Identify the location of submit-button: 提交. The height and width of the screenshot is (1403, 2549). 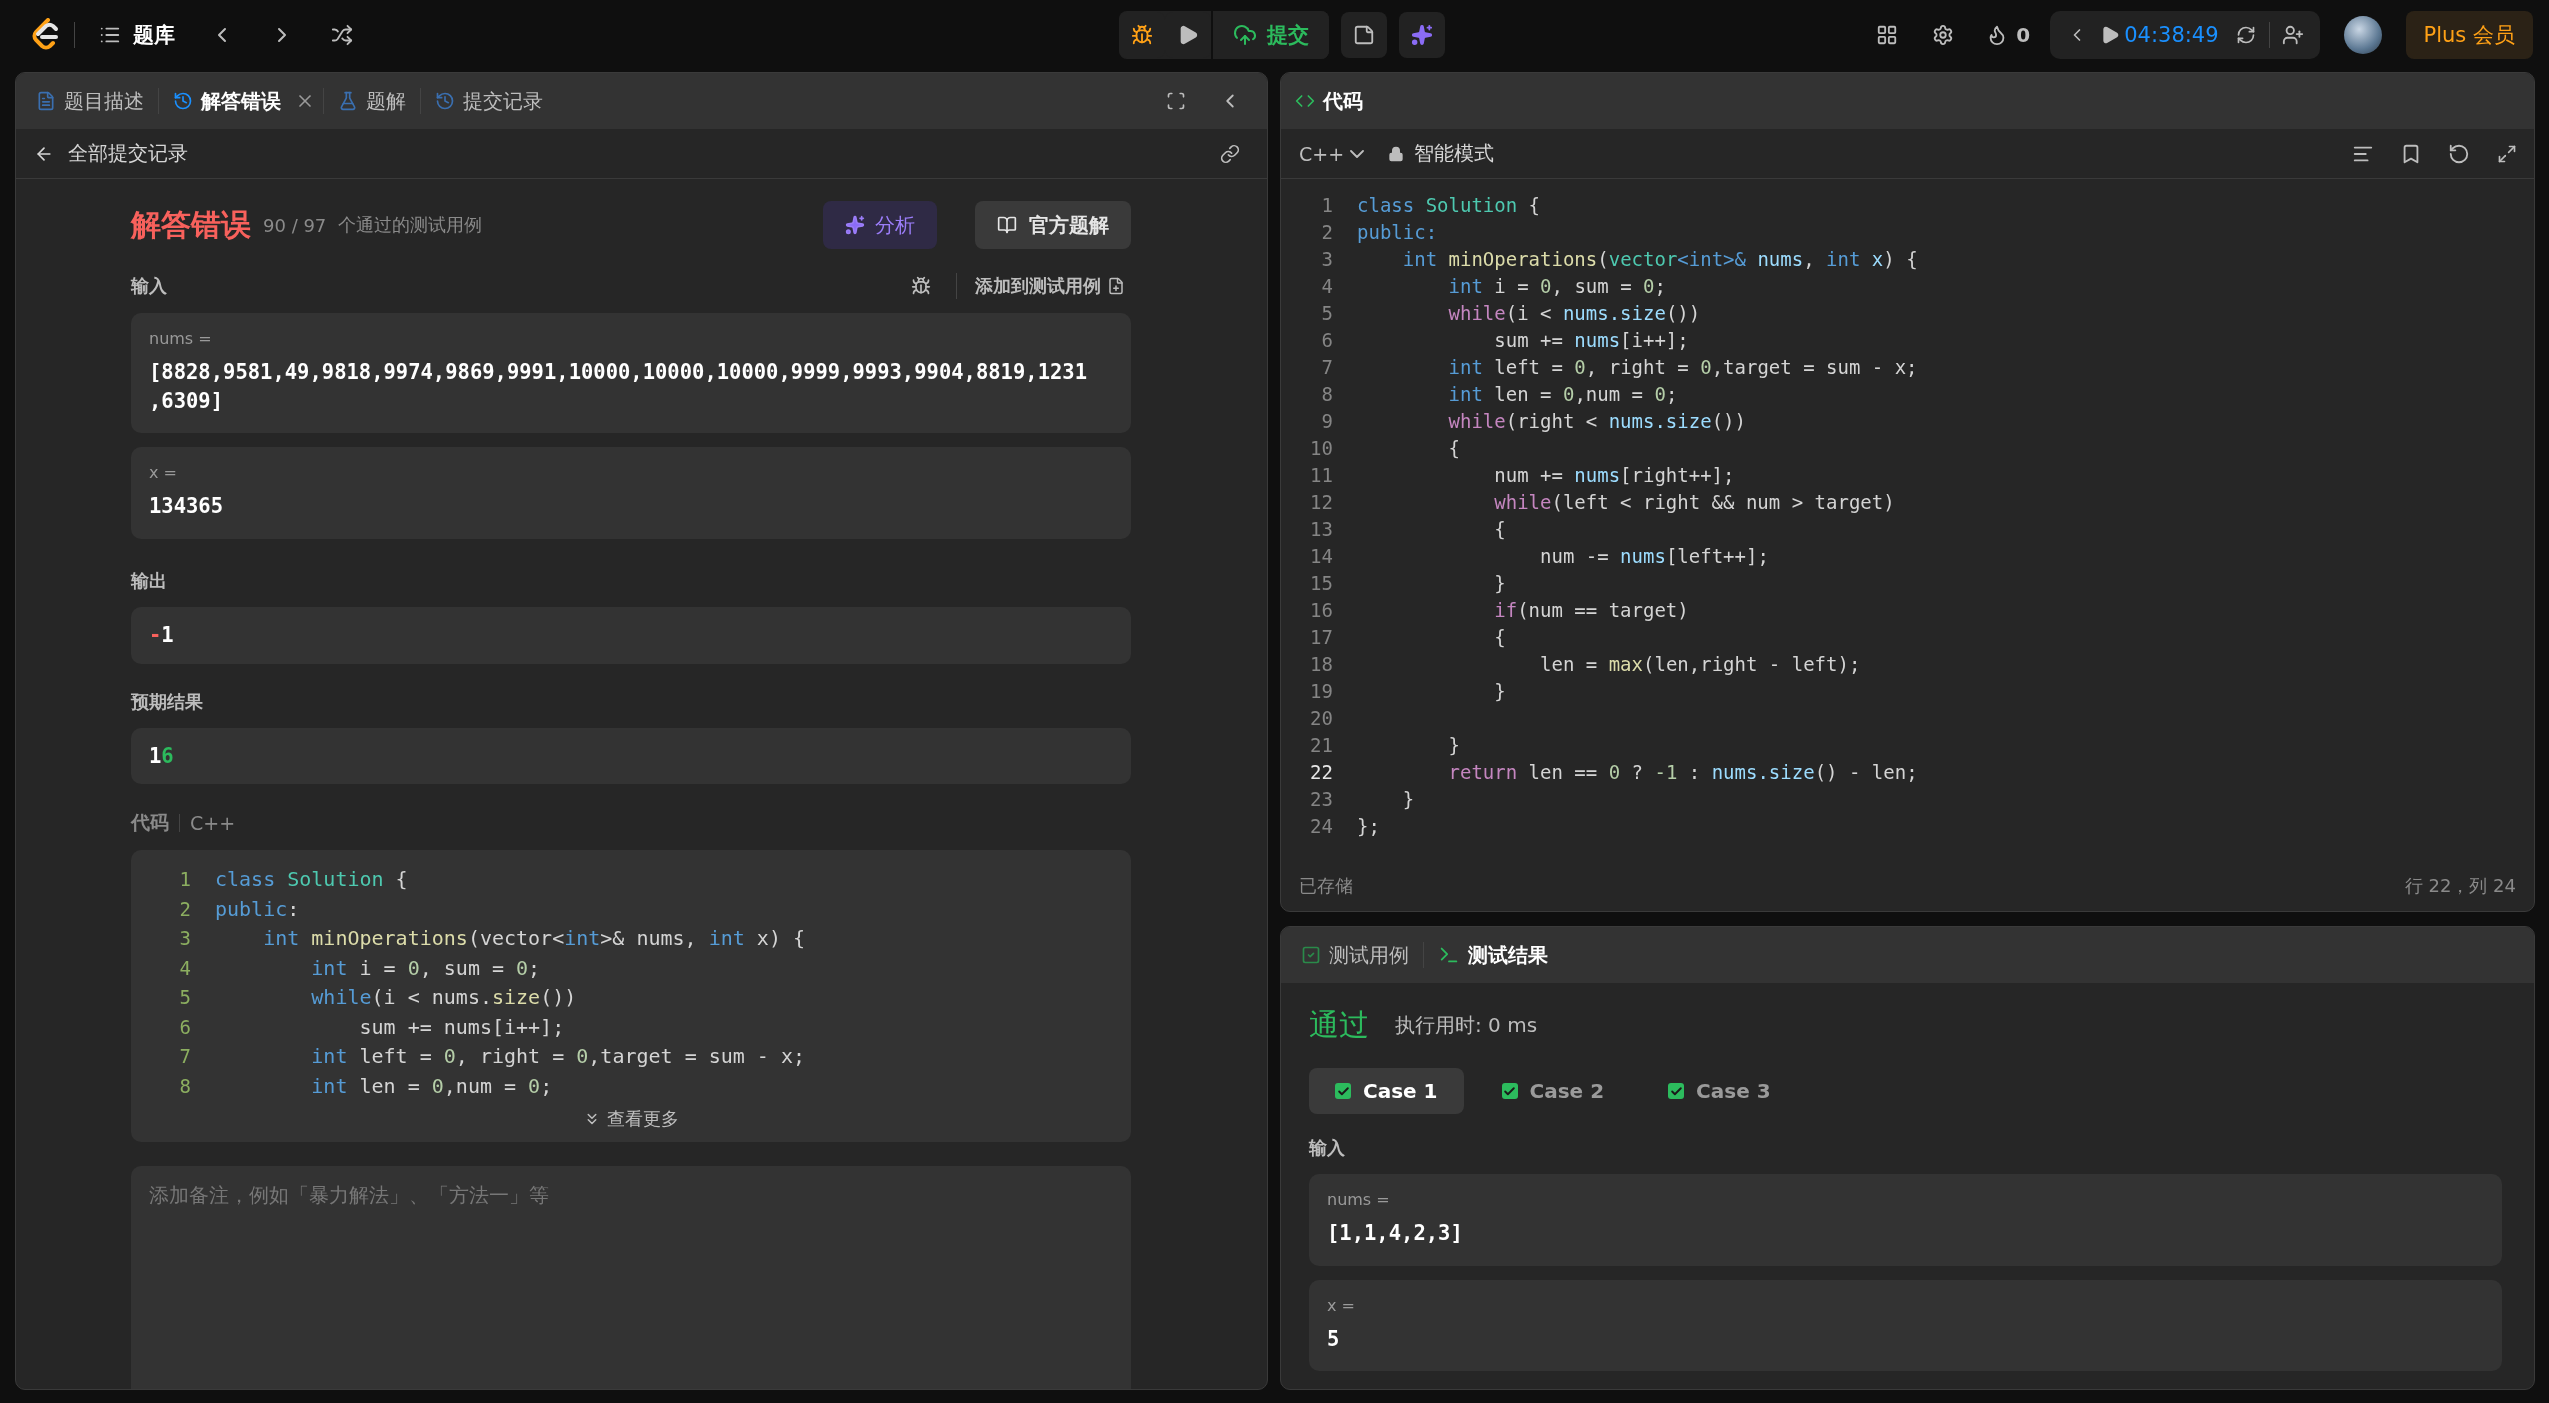
(1269, 35).